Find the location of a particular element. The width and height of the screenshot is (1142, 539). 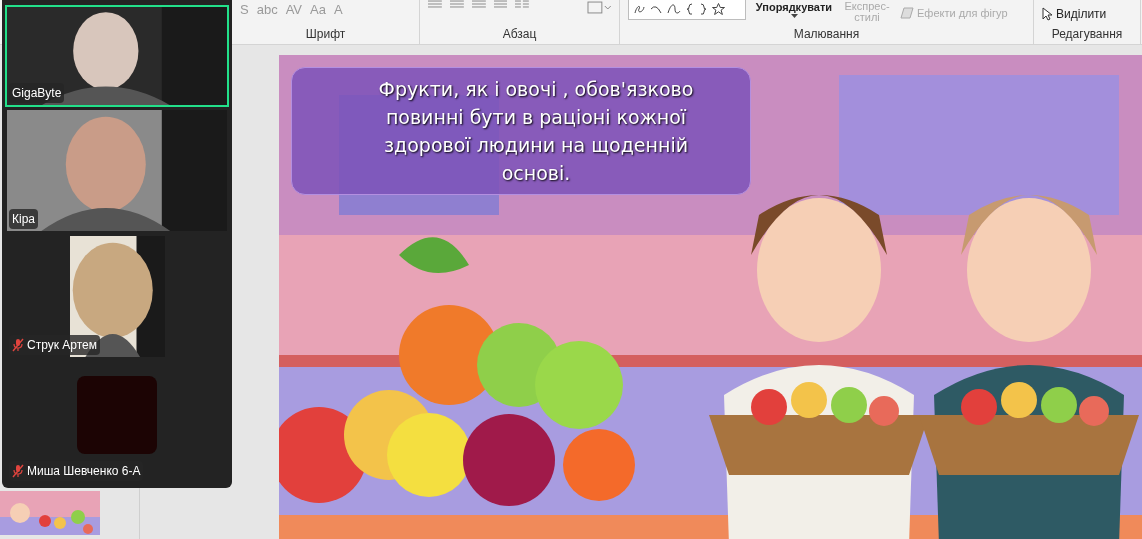

cursor-icon is located at coordinates (1047, 14).